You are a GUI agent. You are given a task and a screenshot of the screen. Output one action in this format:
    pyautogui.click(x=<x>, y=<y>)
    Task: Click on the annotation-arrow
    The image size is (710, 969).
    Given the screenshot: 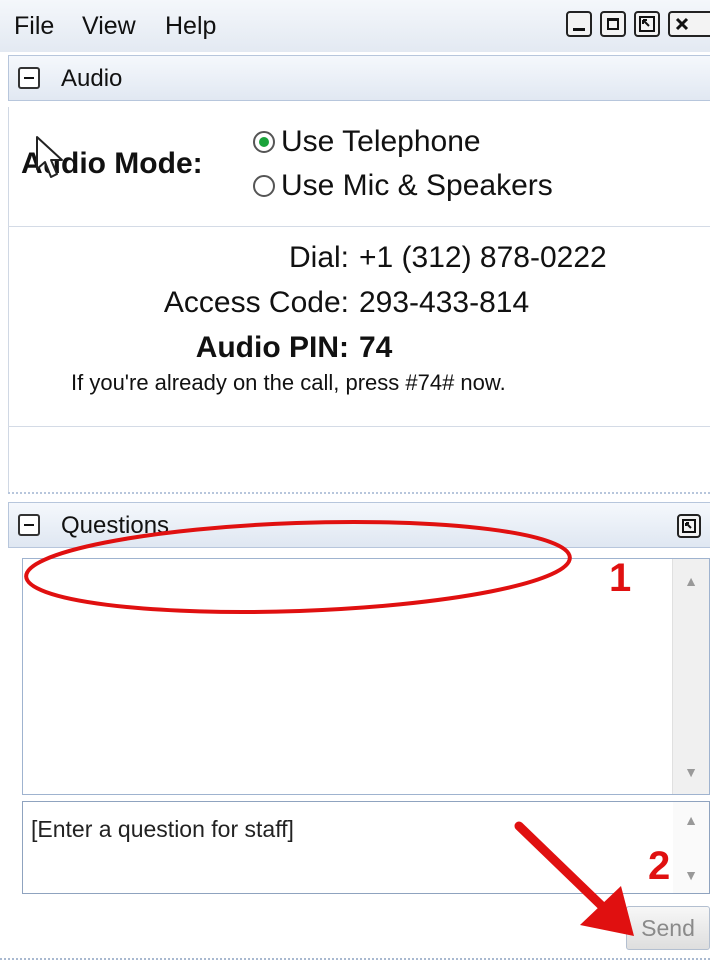 What is the action you would take?
    pyautogui.click(x=574, y=878)
    